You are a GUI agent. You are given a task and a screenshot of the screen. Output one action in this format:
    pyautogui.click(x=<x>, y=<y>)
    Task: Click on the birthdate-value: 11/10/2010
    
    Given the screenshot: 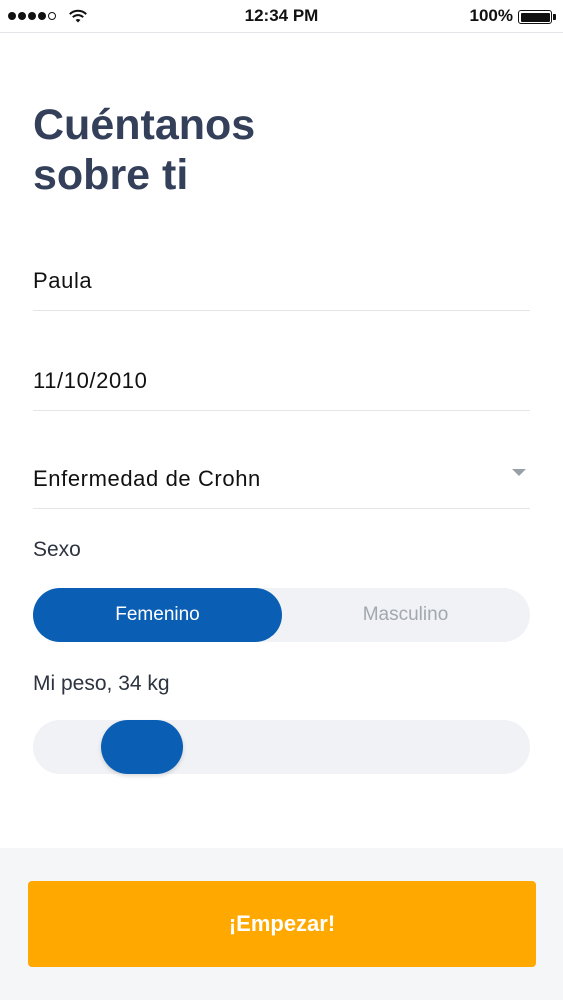 What is the action you would take?
    pyautogui.click(x=90, y=380)
    